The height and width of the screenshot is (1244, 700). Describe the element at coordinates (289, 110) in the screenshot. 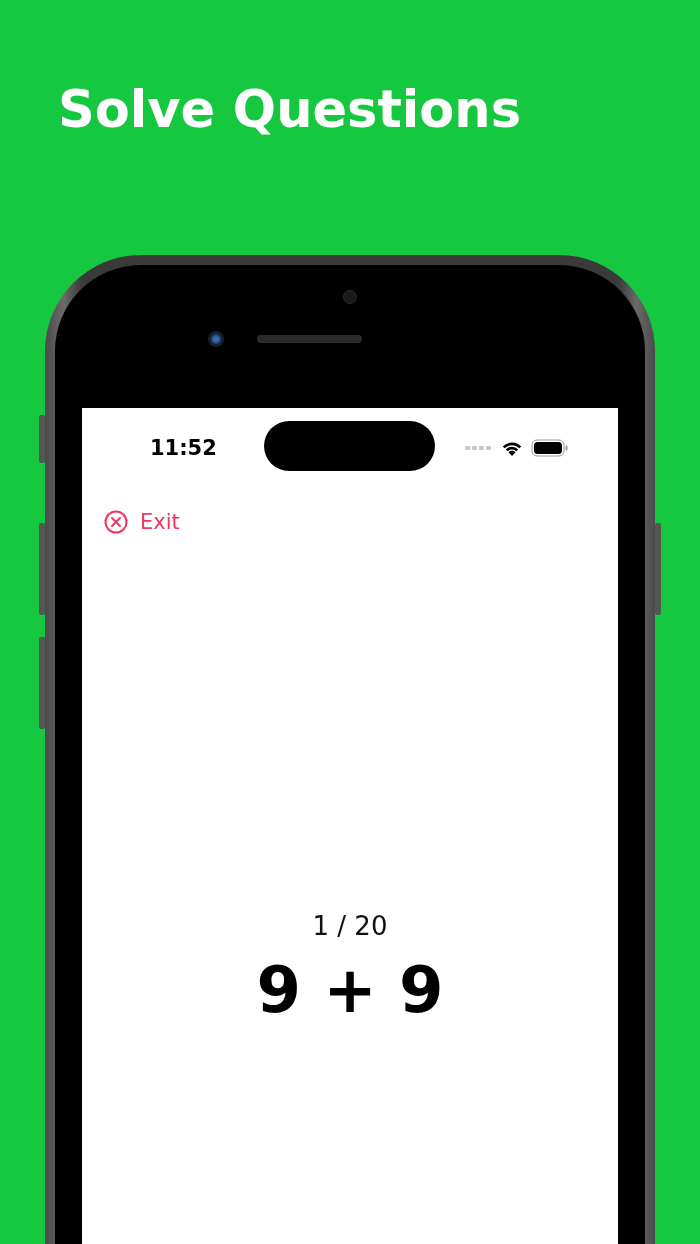

I see `headline: Solve Questions` at that location.